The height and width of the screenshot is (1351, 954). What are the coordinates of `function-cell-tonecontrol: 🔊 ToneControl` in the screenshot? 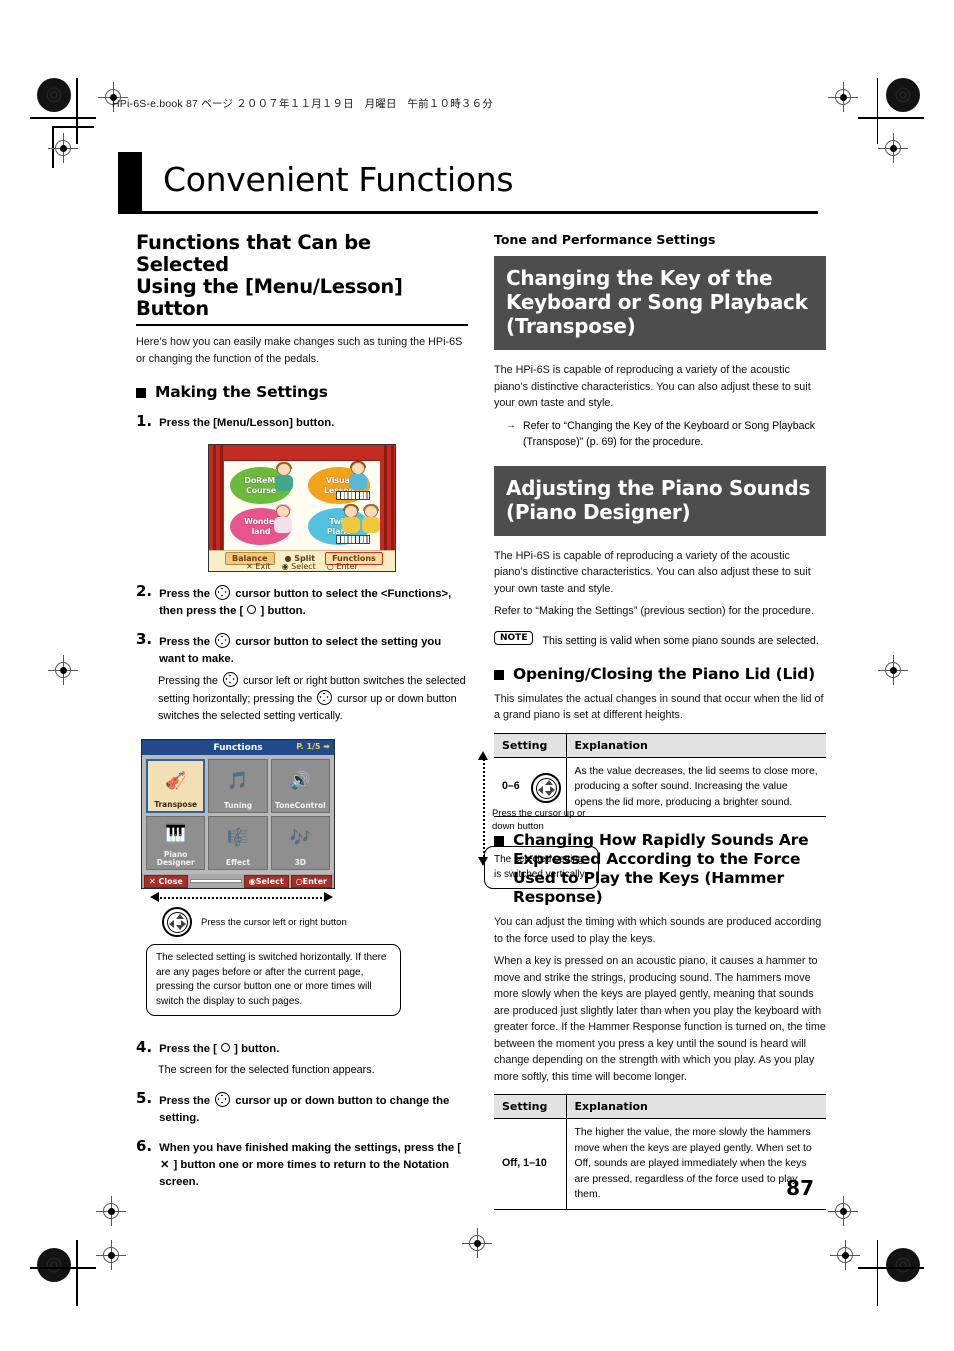 It's located at (300, 786).